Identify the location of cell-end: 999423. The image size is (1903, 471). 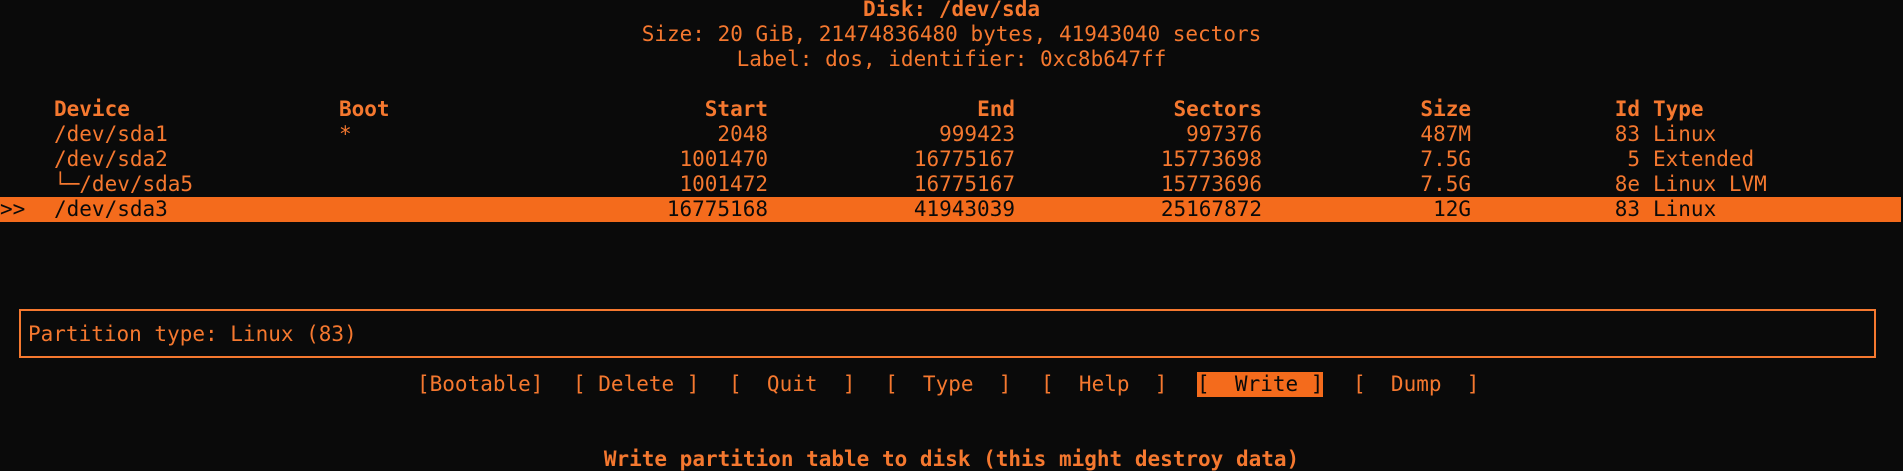
(977, 134).